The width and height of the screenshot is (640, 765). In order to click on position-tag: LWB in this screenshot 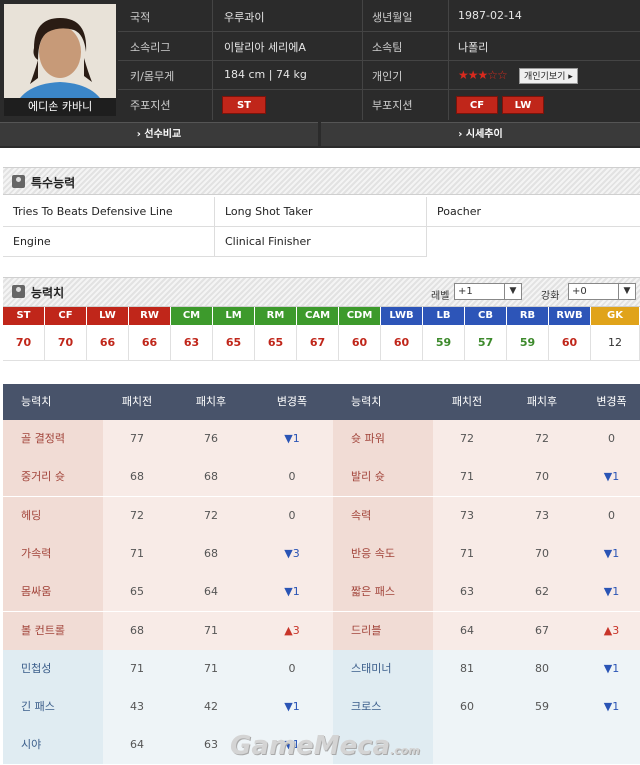, I will do `click(402, 316)`.